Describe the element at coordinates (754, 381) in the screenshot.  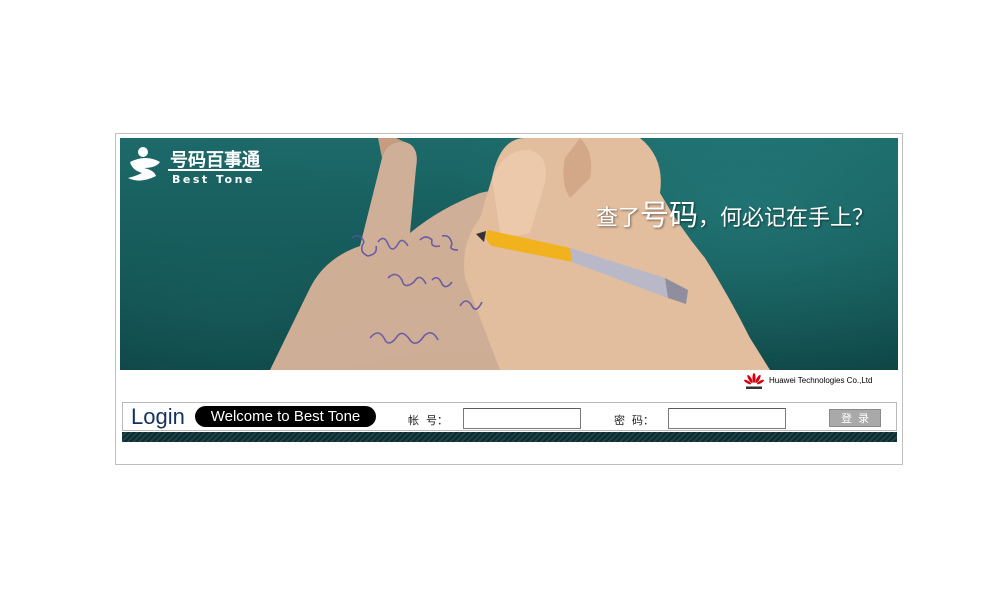
I see `huawei-logo-icon` at that location.